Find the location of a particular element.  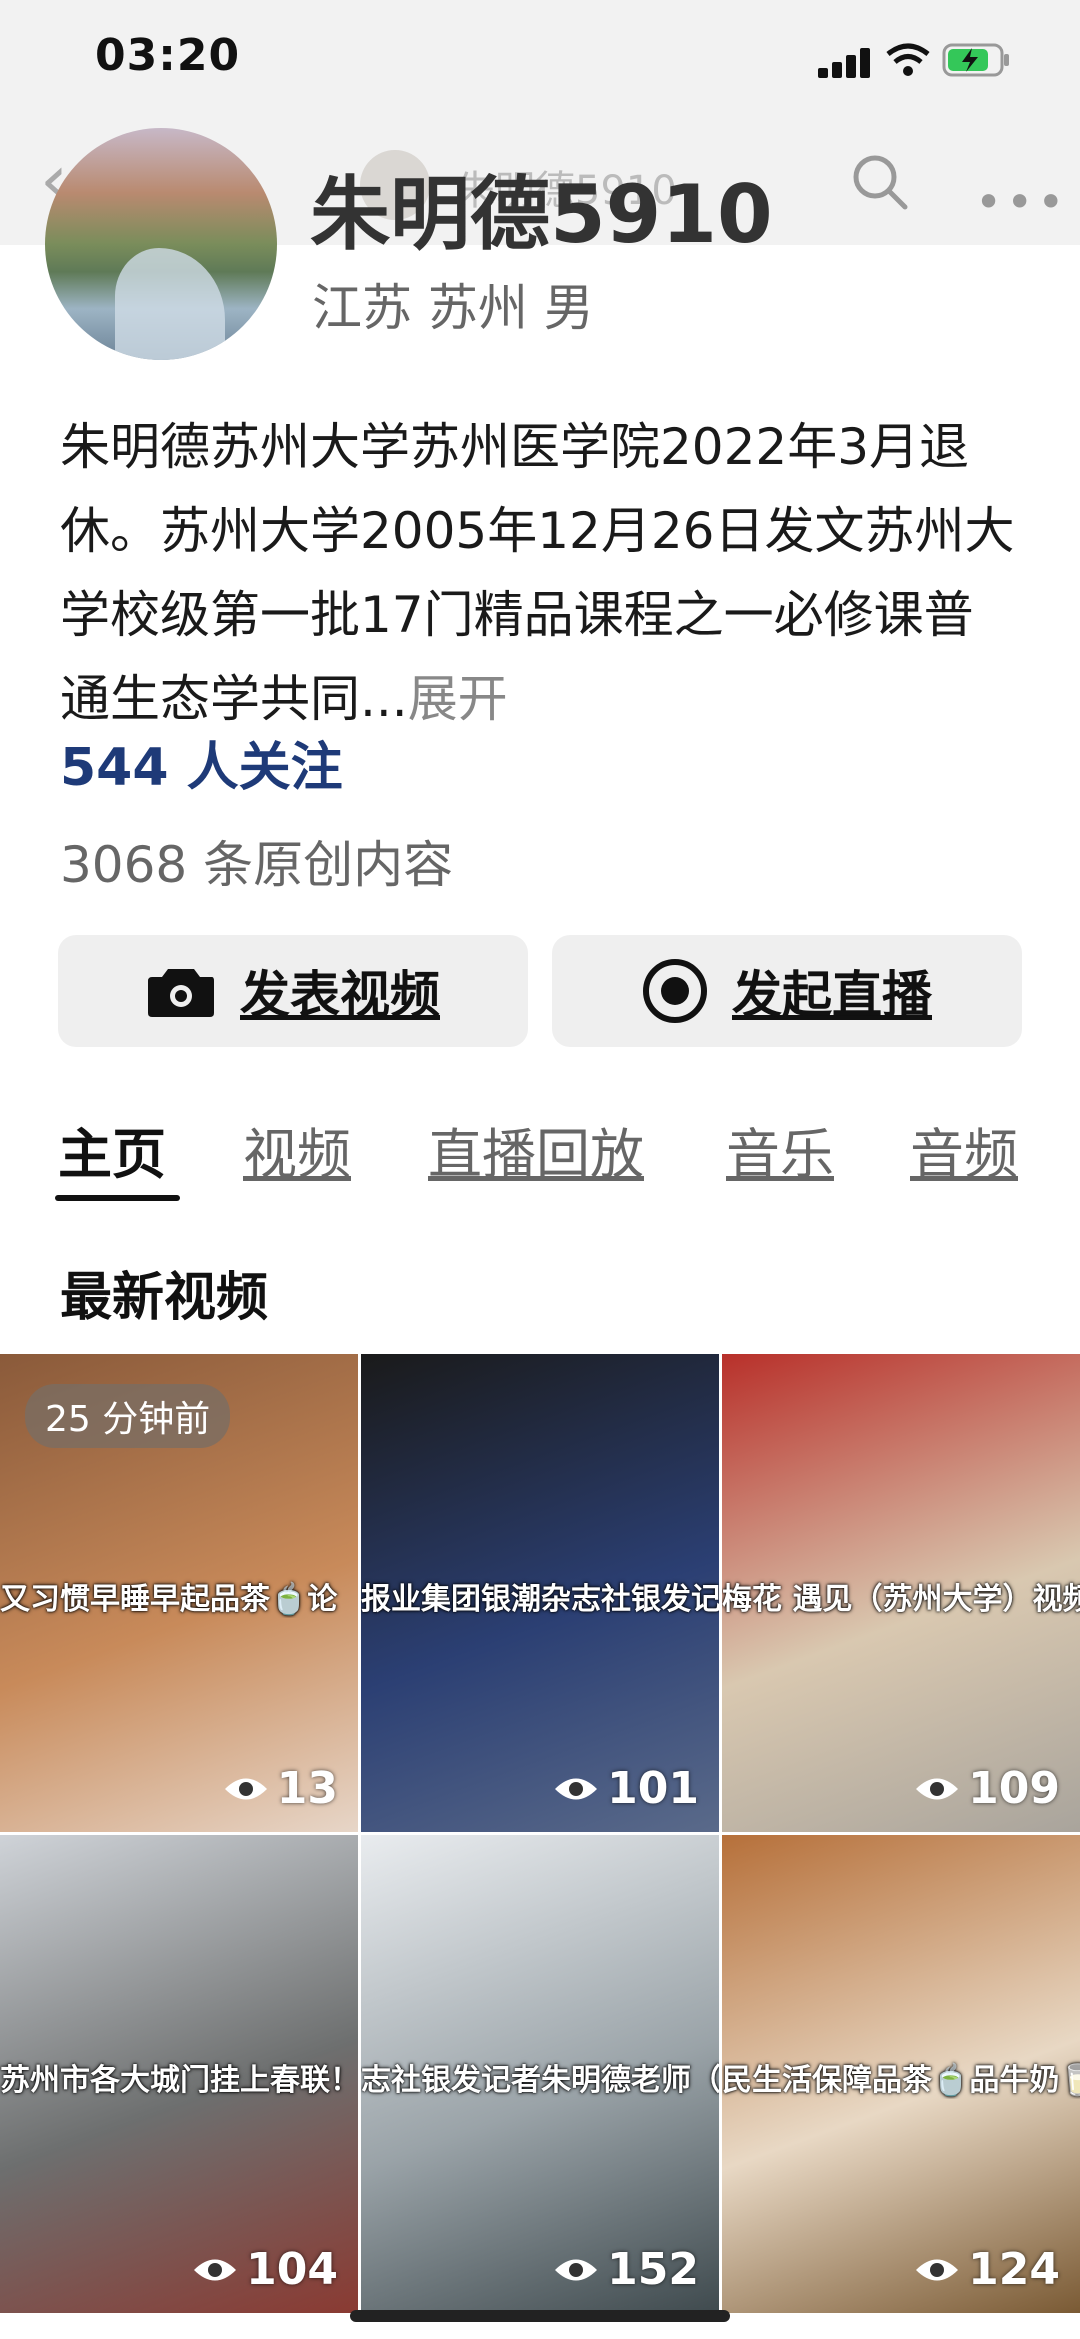

video-tile: 梅花 遇见（苏州大学）视频新闻报道 109 is located at coordinates (901, 1593).